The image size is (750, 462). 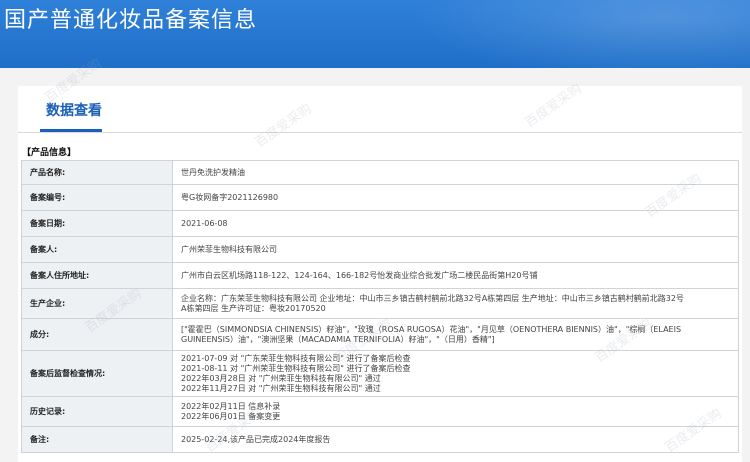 I want to click on table-row: 备案编号: 粤G妆网备字2021126980, so click(x=380, y=197).